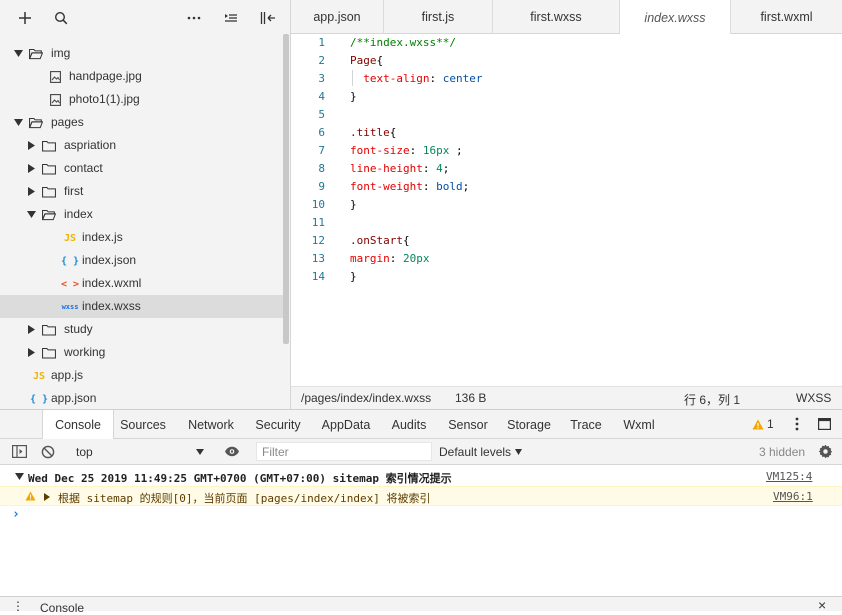 This screenshot has height=615, width=842. I want to click on source-link: VM125:4, so click(789, 476).